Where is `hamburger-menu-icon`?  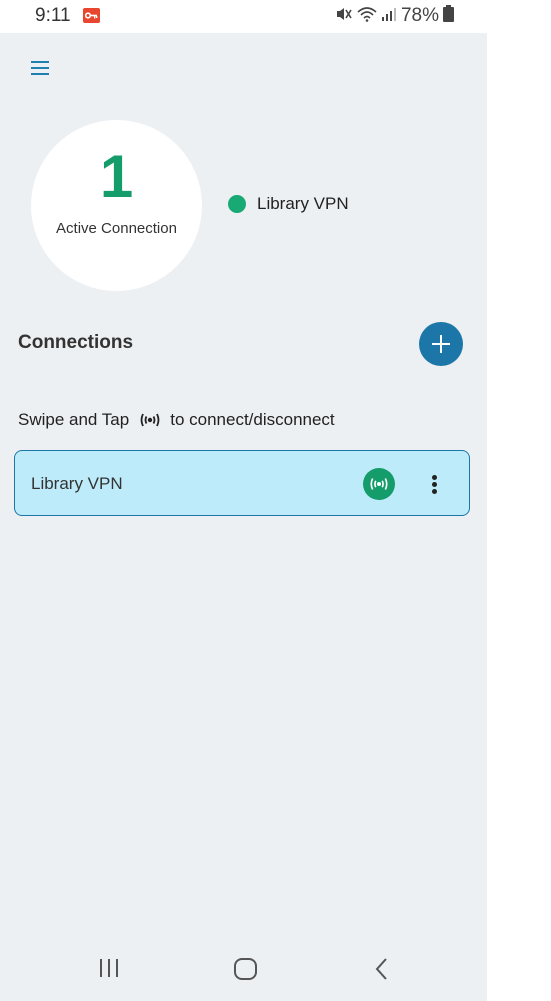 hamburger-menu-icon is located at coordinates (41, 67).